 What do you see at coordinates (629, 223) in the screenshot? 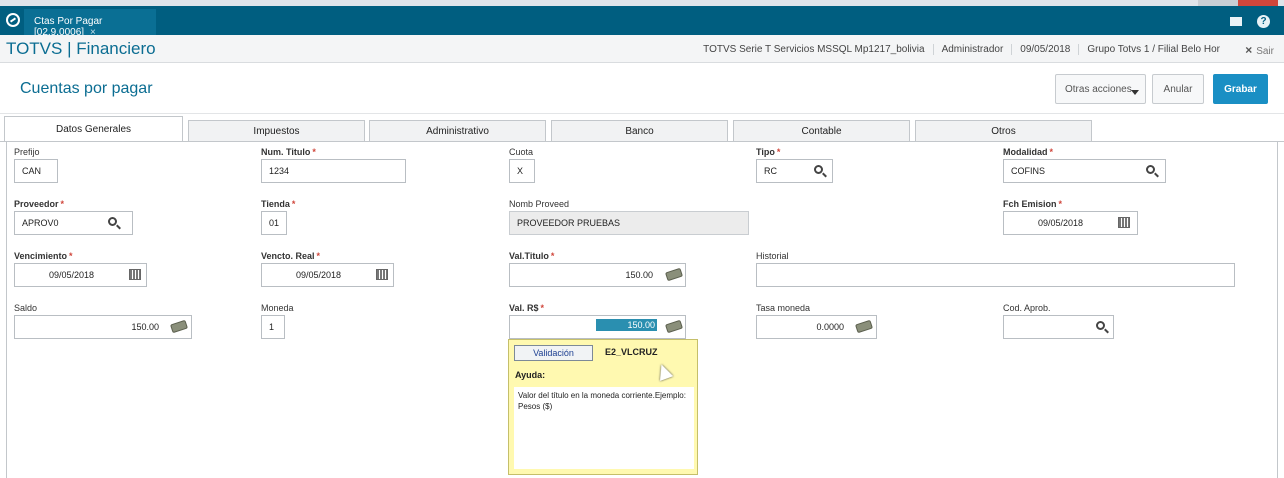
I see `nomb-proveed-input: PROVEEDOR PRUEBAS` at bounding box center [629, 223].